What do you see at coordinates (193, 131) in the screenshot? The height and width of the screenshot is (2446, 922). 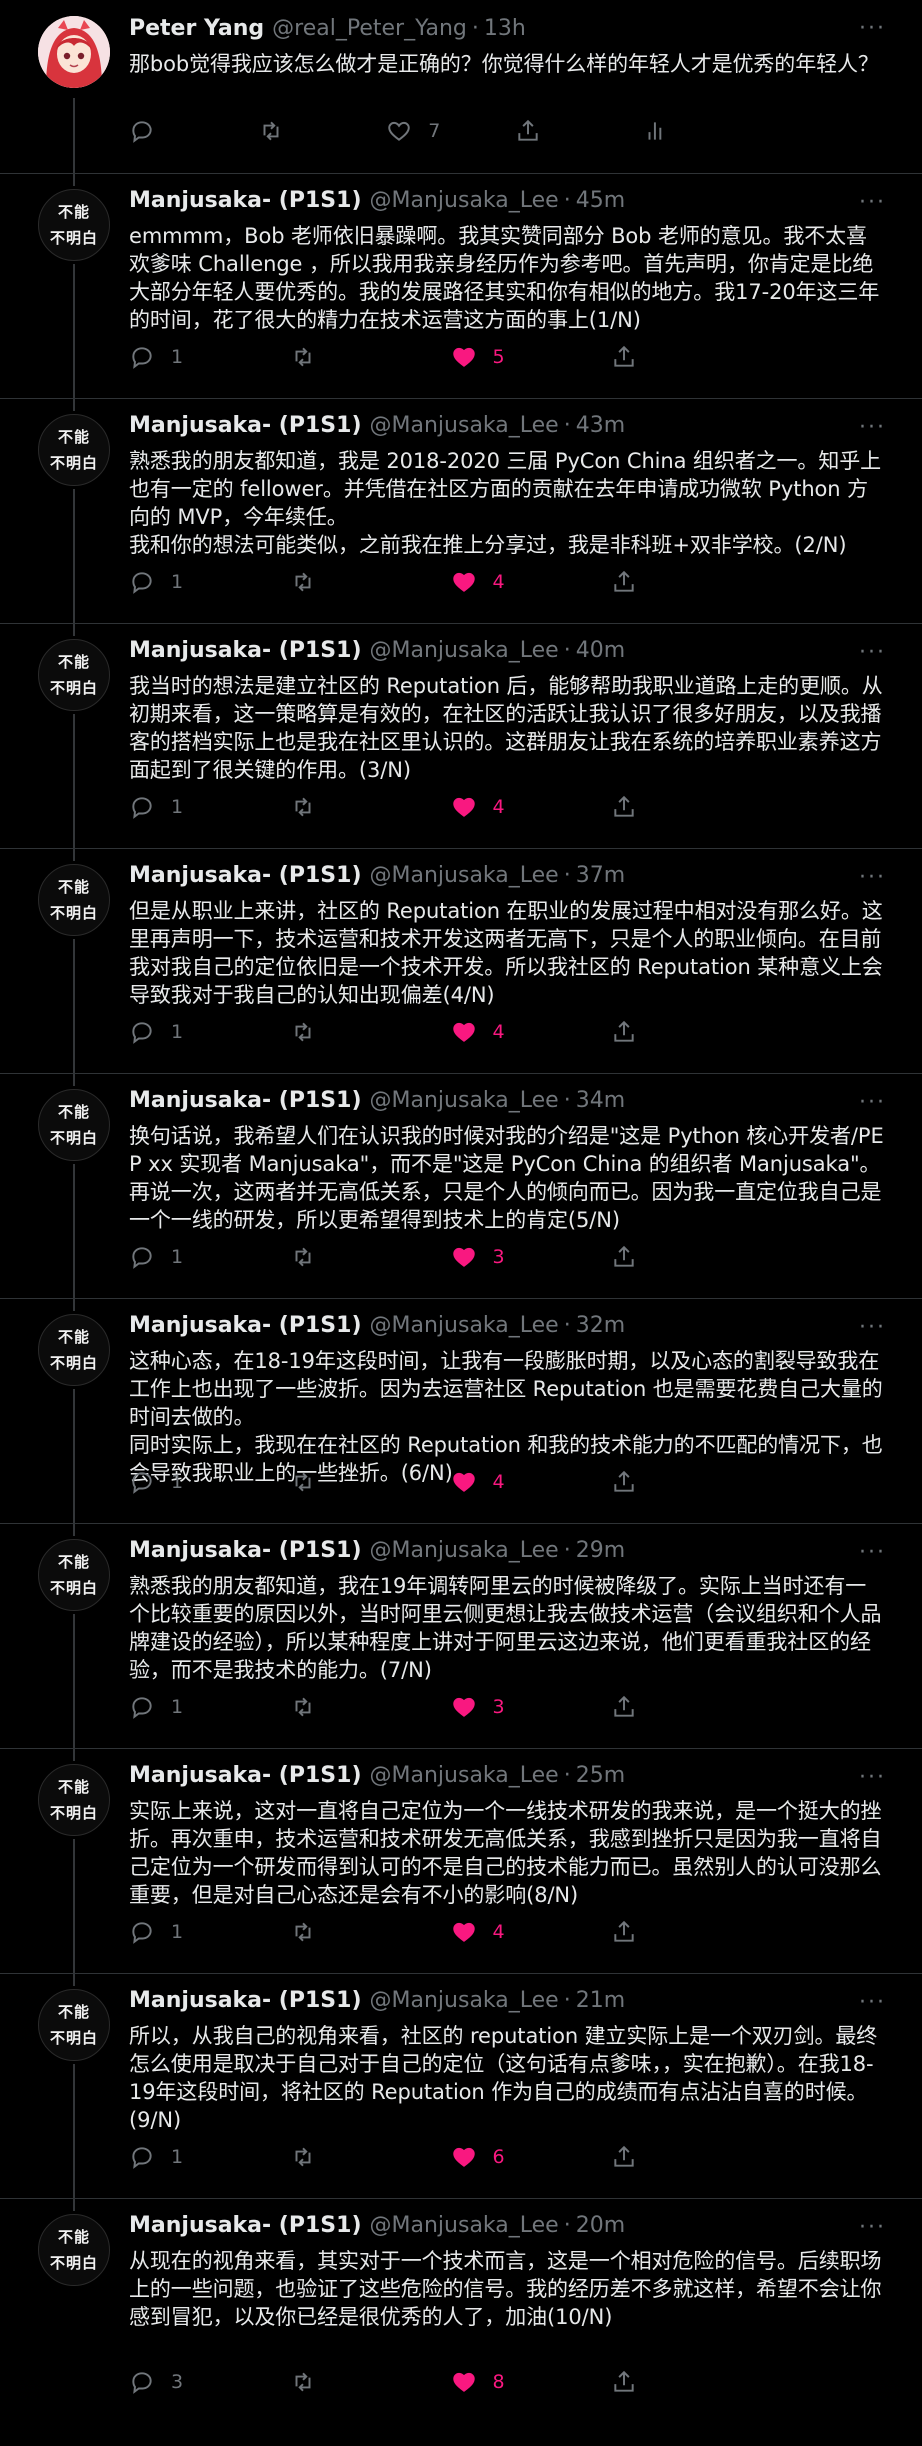 I see `reply-button` at bounding box center [193, 131].